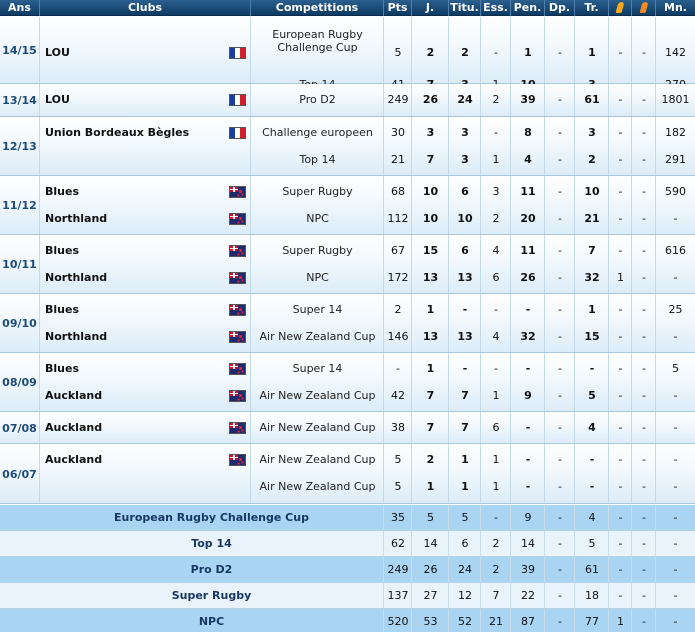 The height and width of the screenshot is (632, 695). Describe the element at coordinates (592, 99) in the screenshot. I see `stat-tr: 61` at that location.